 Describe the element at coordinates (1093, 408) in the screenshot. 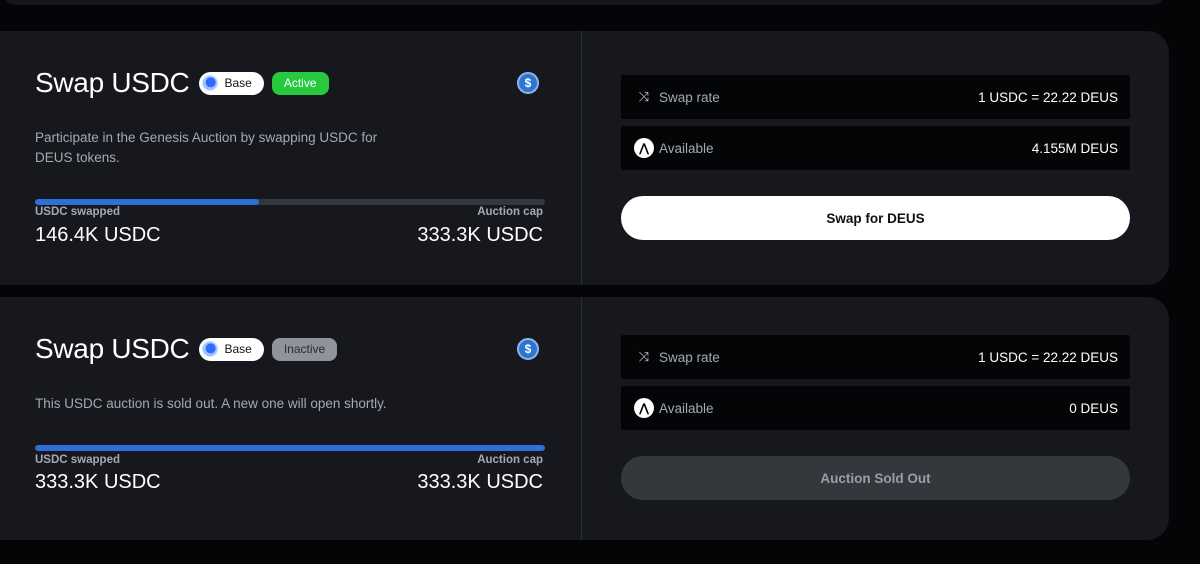

I see `available-value: 0 DEUS` at that location.